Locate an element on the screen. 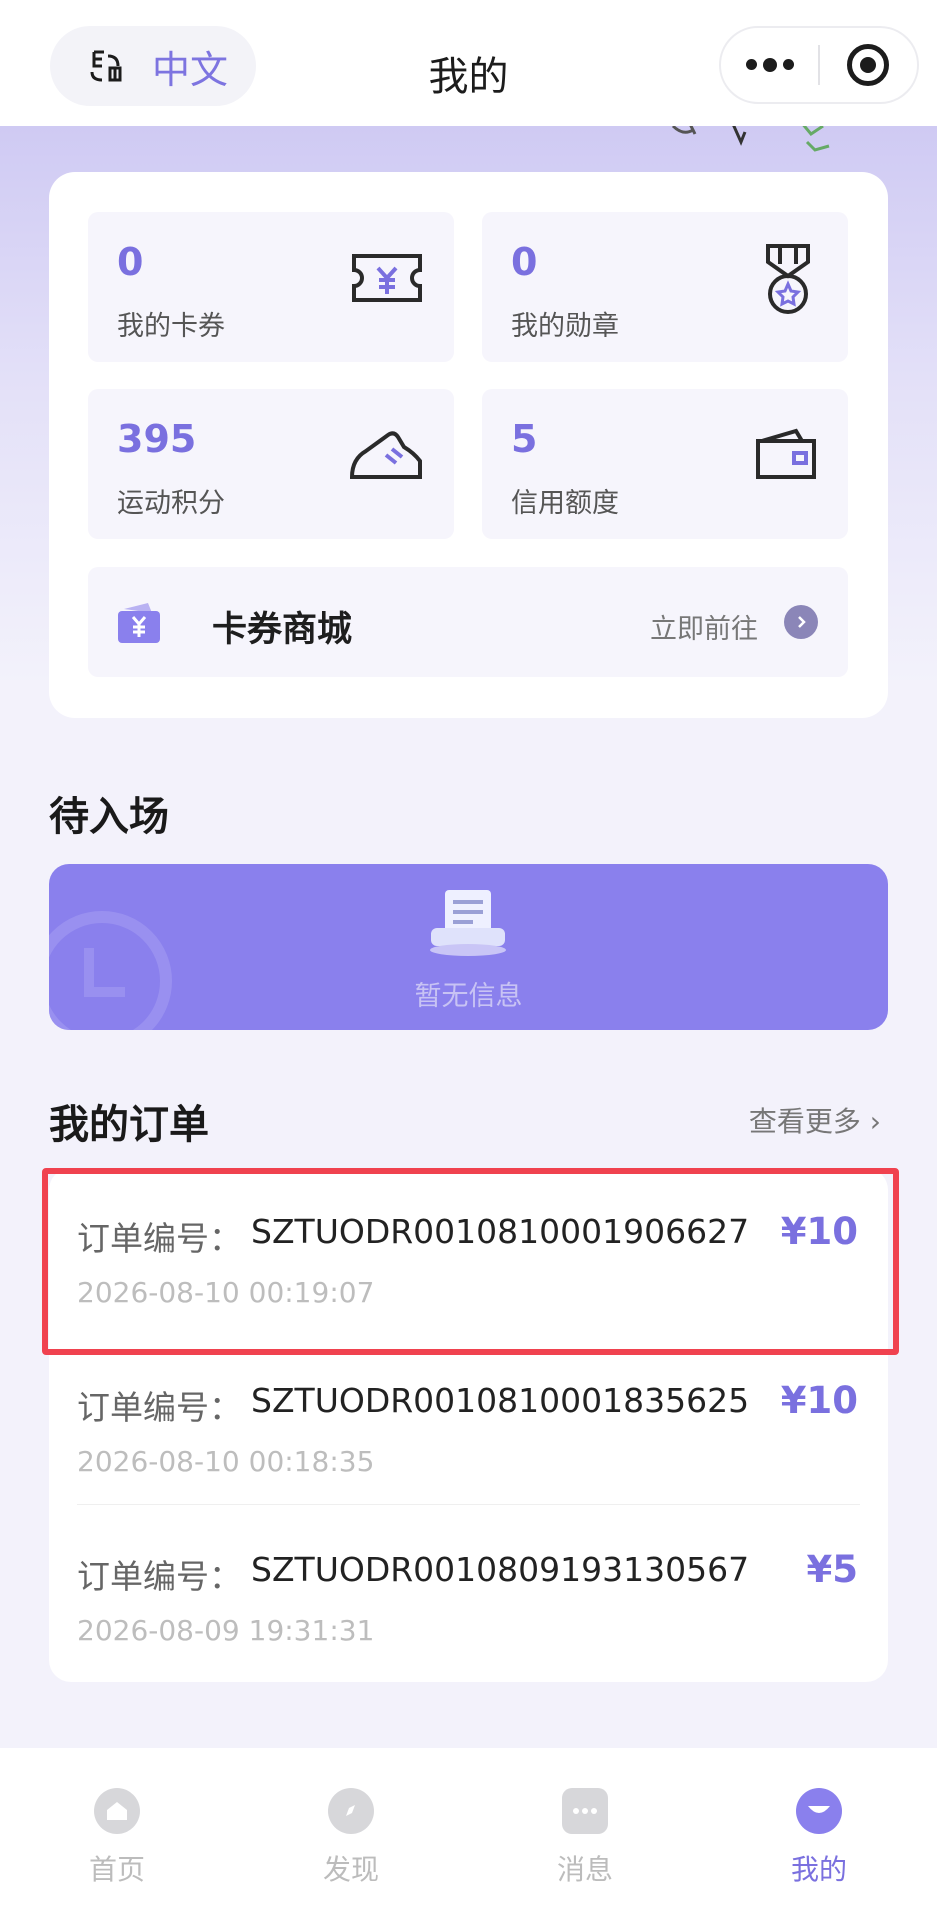 The height and width of the screenshot is (1920, 937). more-dots-icon is located at coordinates (769, 64).